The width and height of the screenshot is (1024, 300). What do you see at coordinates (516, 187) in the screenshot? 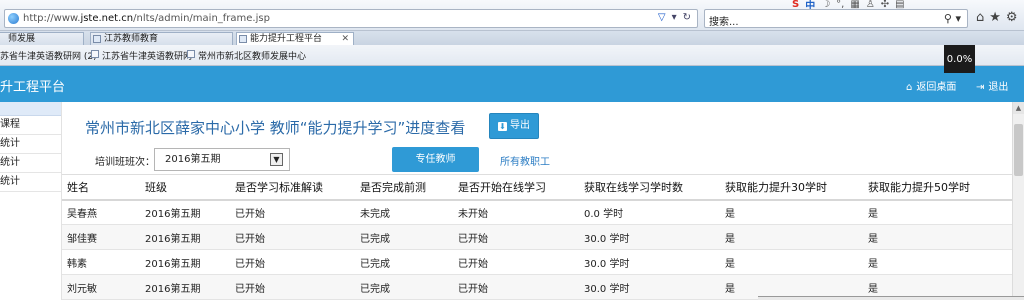
I see `column-header: 是否开始在线学习` at bounding box center [516, 187].